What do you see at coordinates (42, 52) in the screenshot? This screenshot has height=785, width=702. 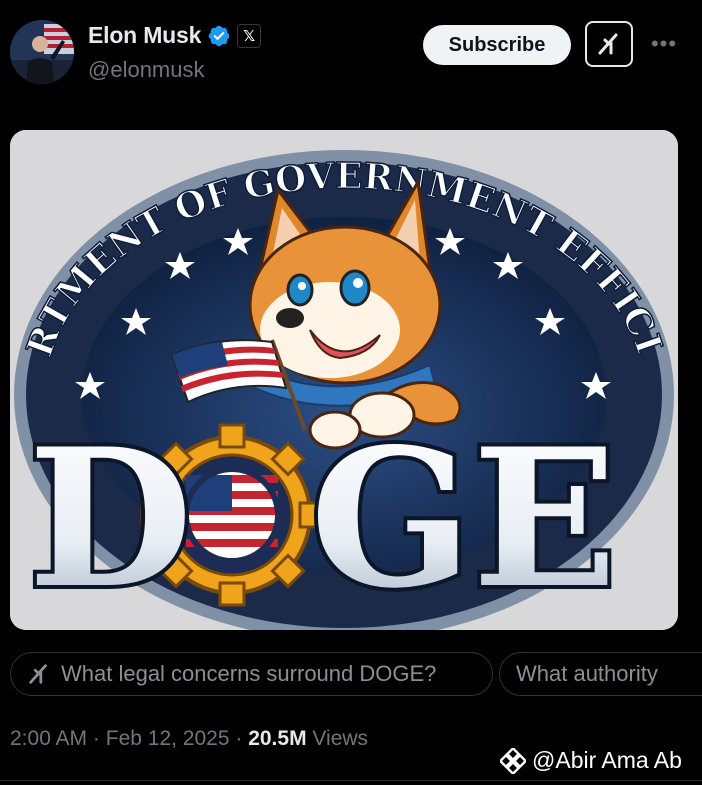 I see `avatar` at bounding box center [42, 52].